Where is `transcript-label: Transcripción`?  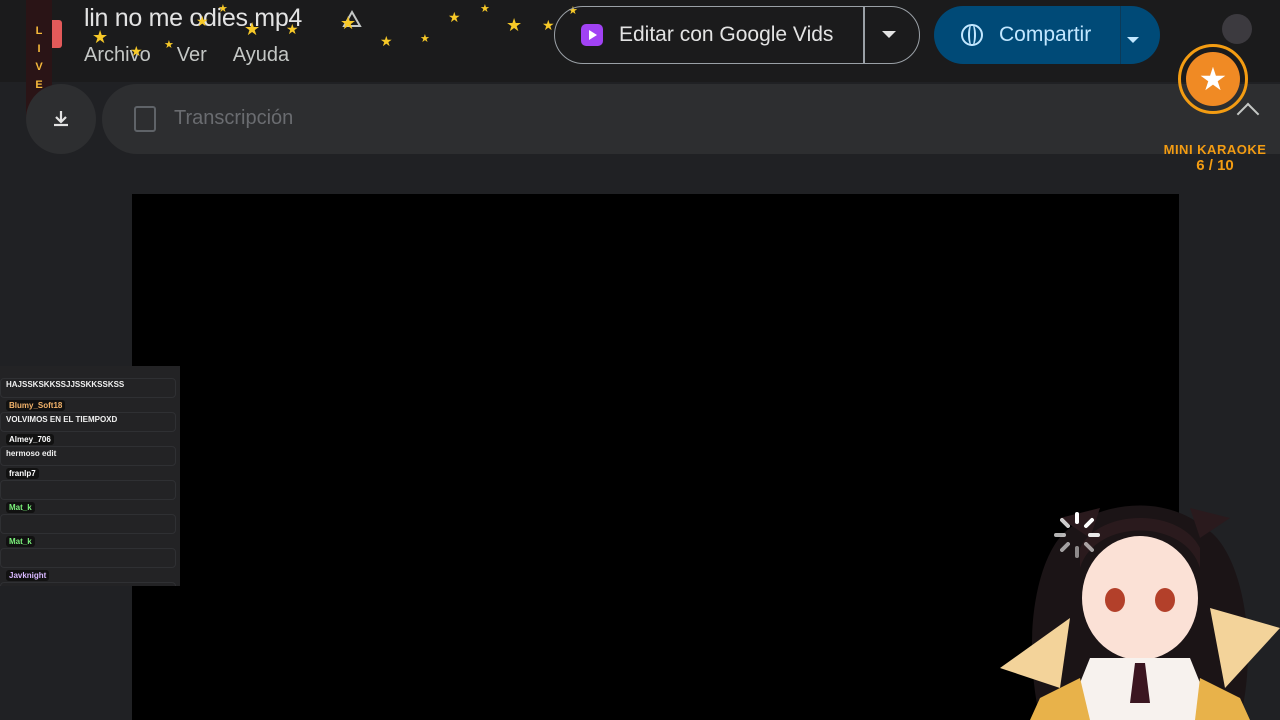 transcript-label: Transcripción is located at coordinates (234, 118).